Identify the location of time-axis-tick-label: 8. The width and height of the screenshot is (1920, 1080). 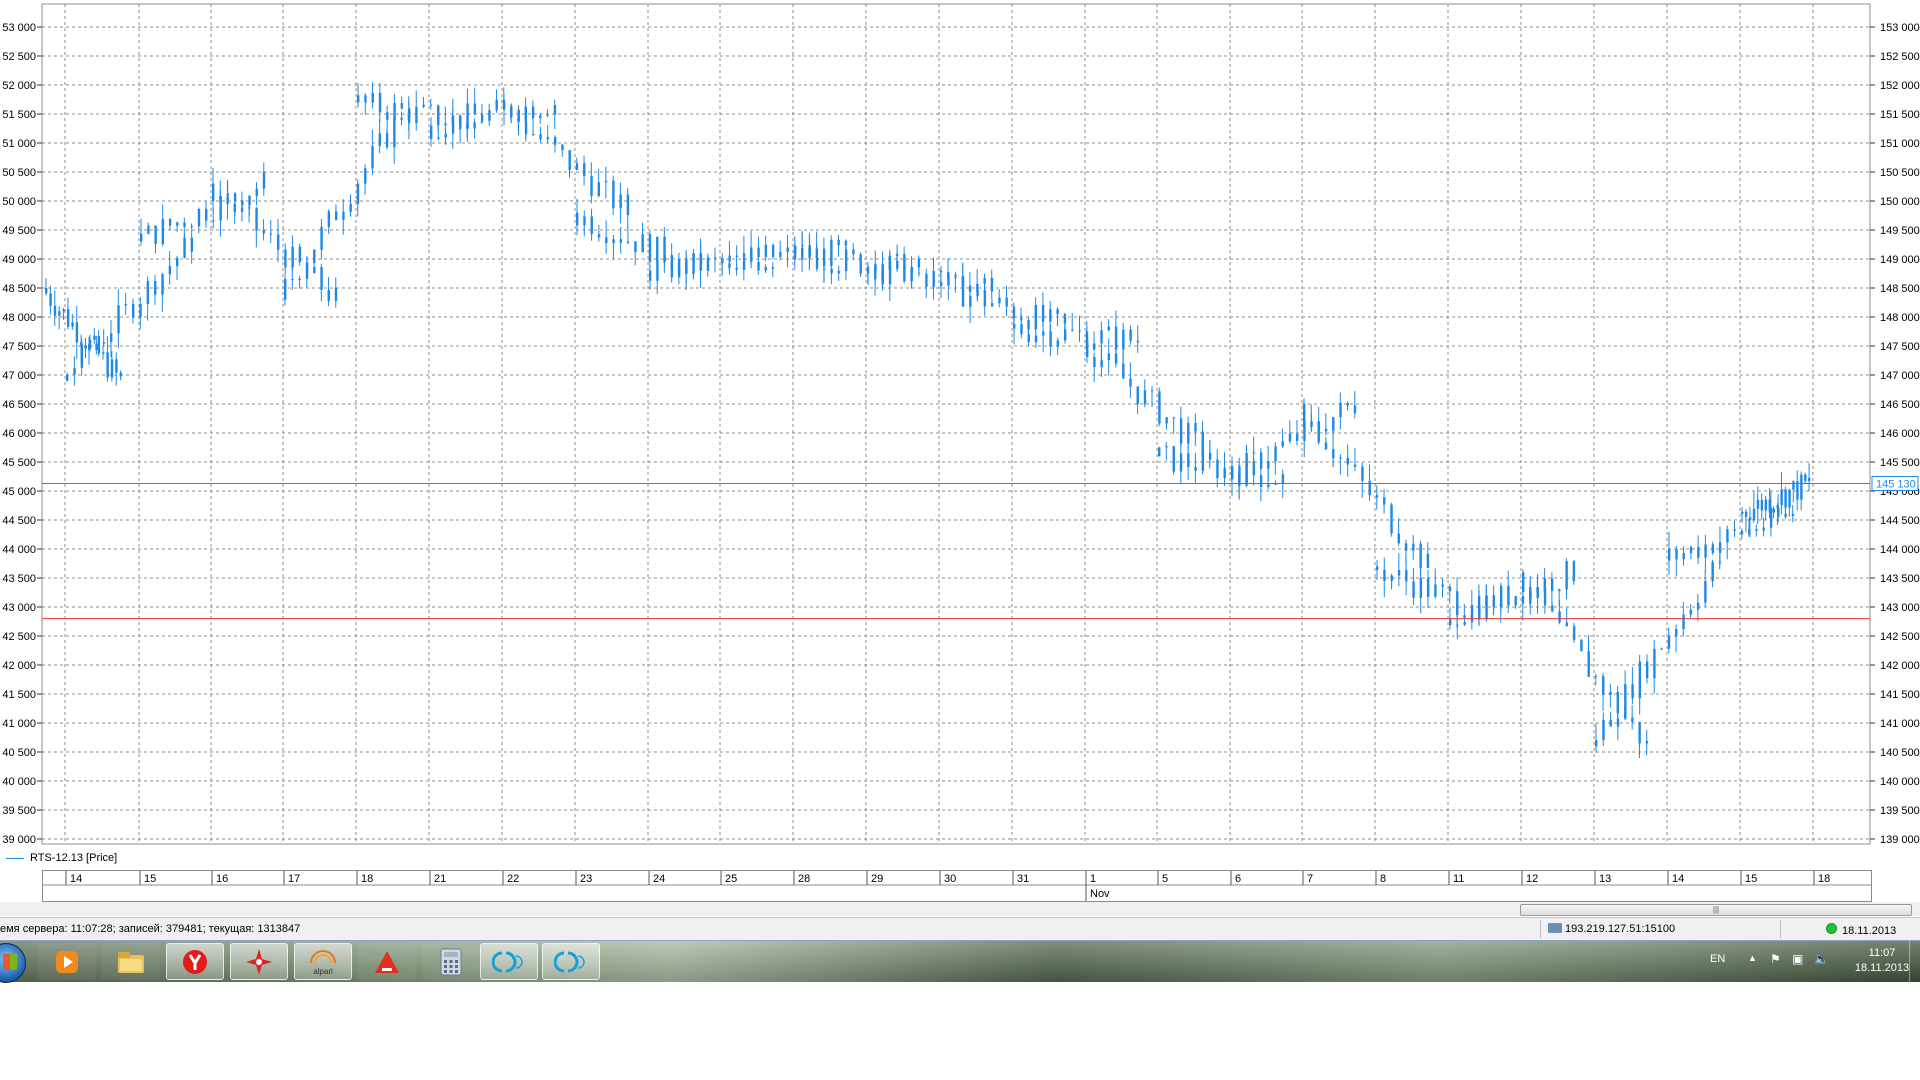
(1383, 879).